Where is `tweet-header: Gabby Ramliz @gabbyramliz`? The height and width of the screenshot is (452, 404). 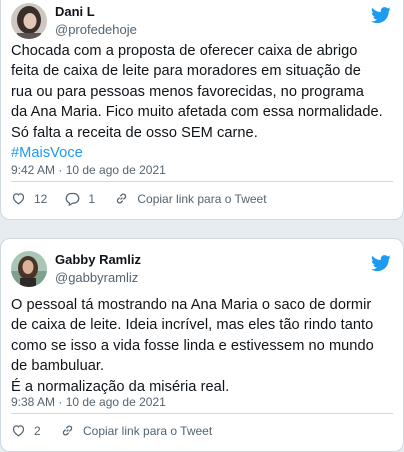
tweet-header: Gabby Ramliz @gabbyramliz is located at coordinates (76, 269).